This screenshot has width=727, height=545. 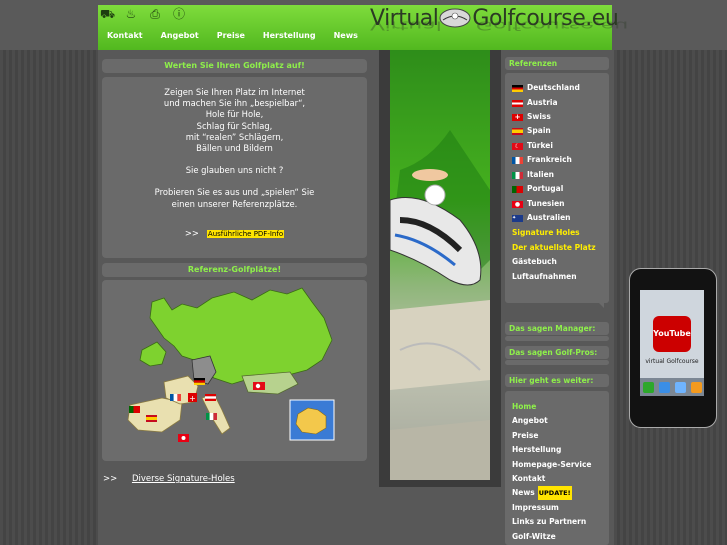 What do you see at coordinates (517, 204) in the screenshot?
I see `flag-tn-icon: ●` at bounding box center [517, 204].